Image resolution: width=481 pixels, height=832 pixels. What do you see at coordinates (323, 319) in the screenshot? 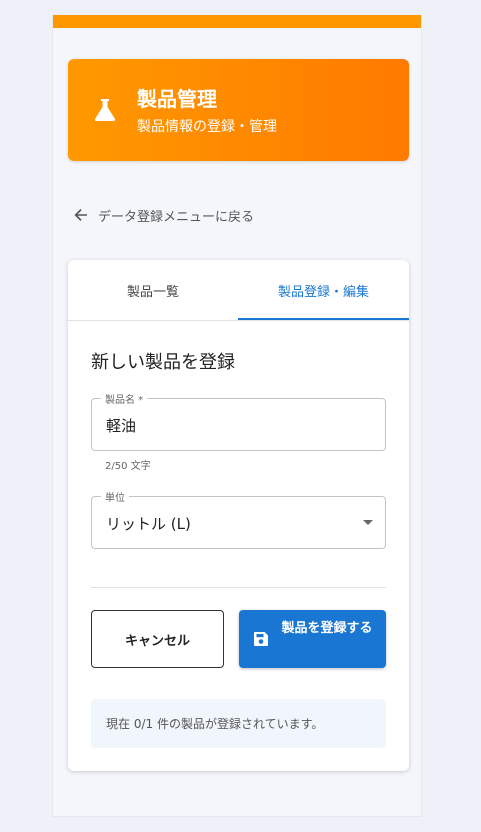
I see `active-tab-indicator` at bounding box center [323, 319].